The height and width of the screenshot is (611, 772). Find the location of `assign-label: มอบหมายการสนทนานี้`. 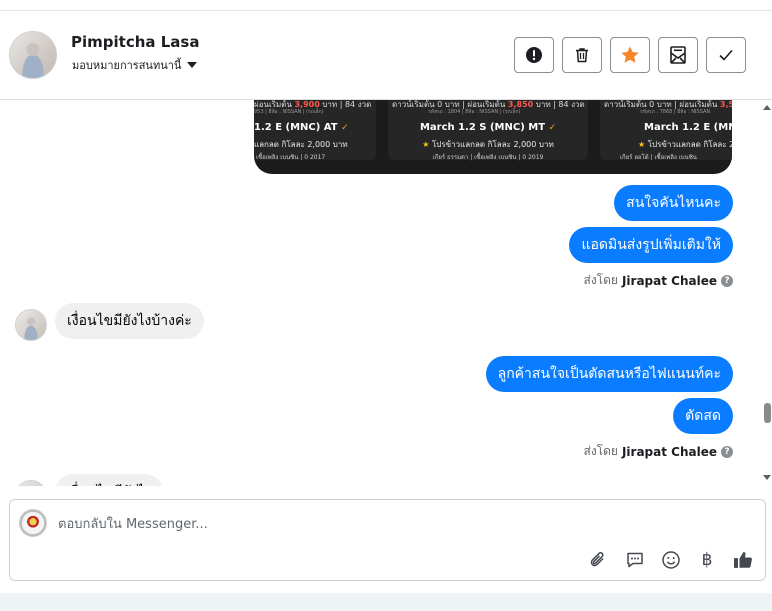

assign-label: มอบหมายการสนทนานี้ is located at coordinates (127, 65).